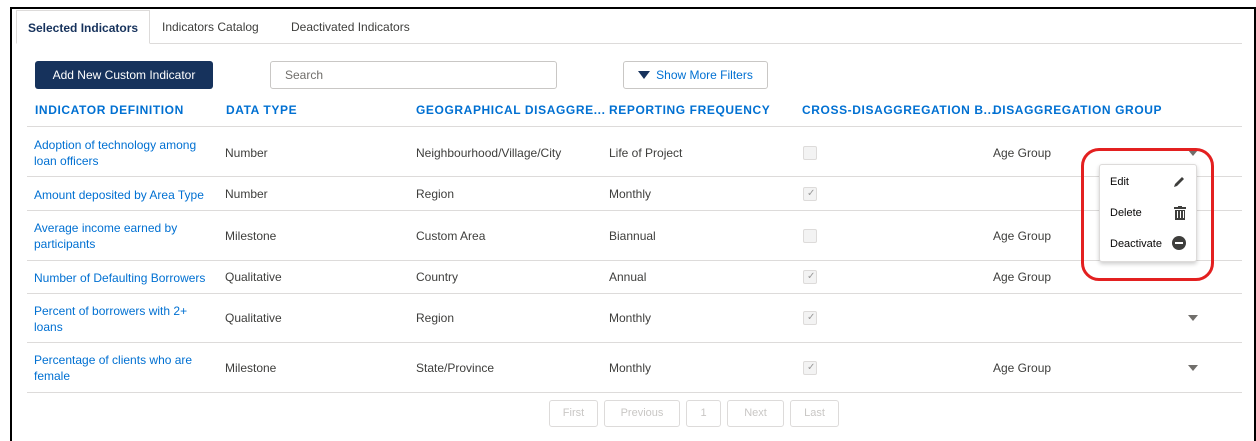 Image resolution: width=1256 pixels, height=441 pixels. Describe the element at coordinates (1147, 214) in the screenshot. I see `highlight-annotation` at that location.